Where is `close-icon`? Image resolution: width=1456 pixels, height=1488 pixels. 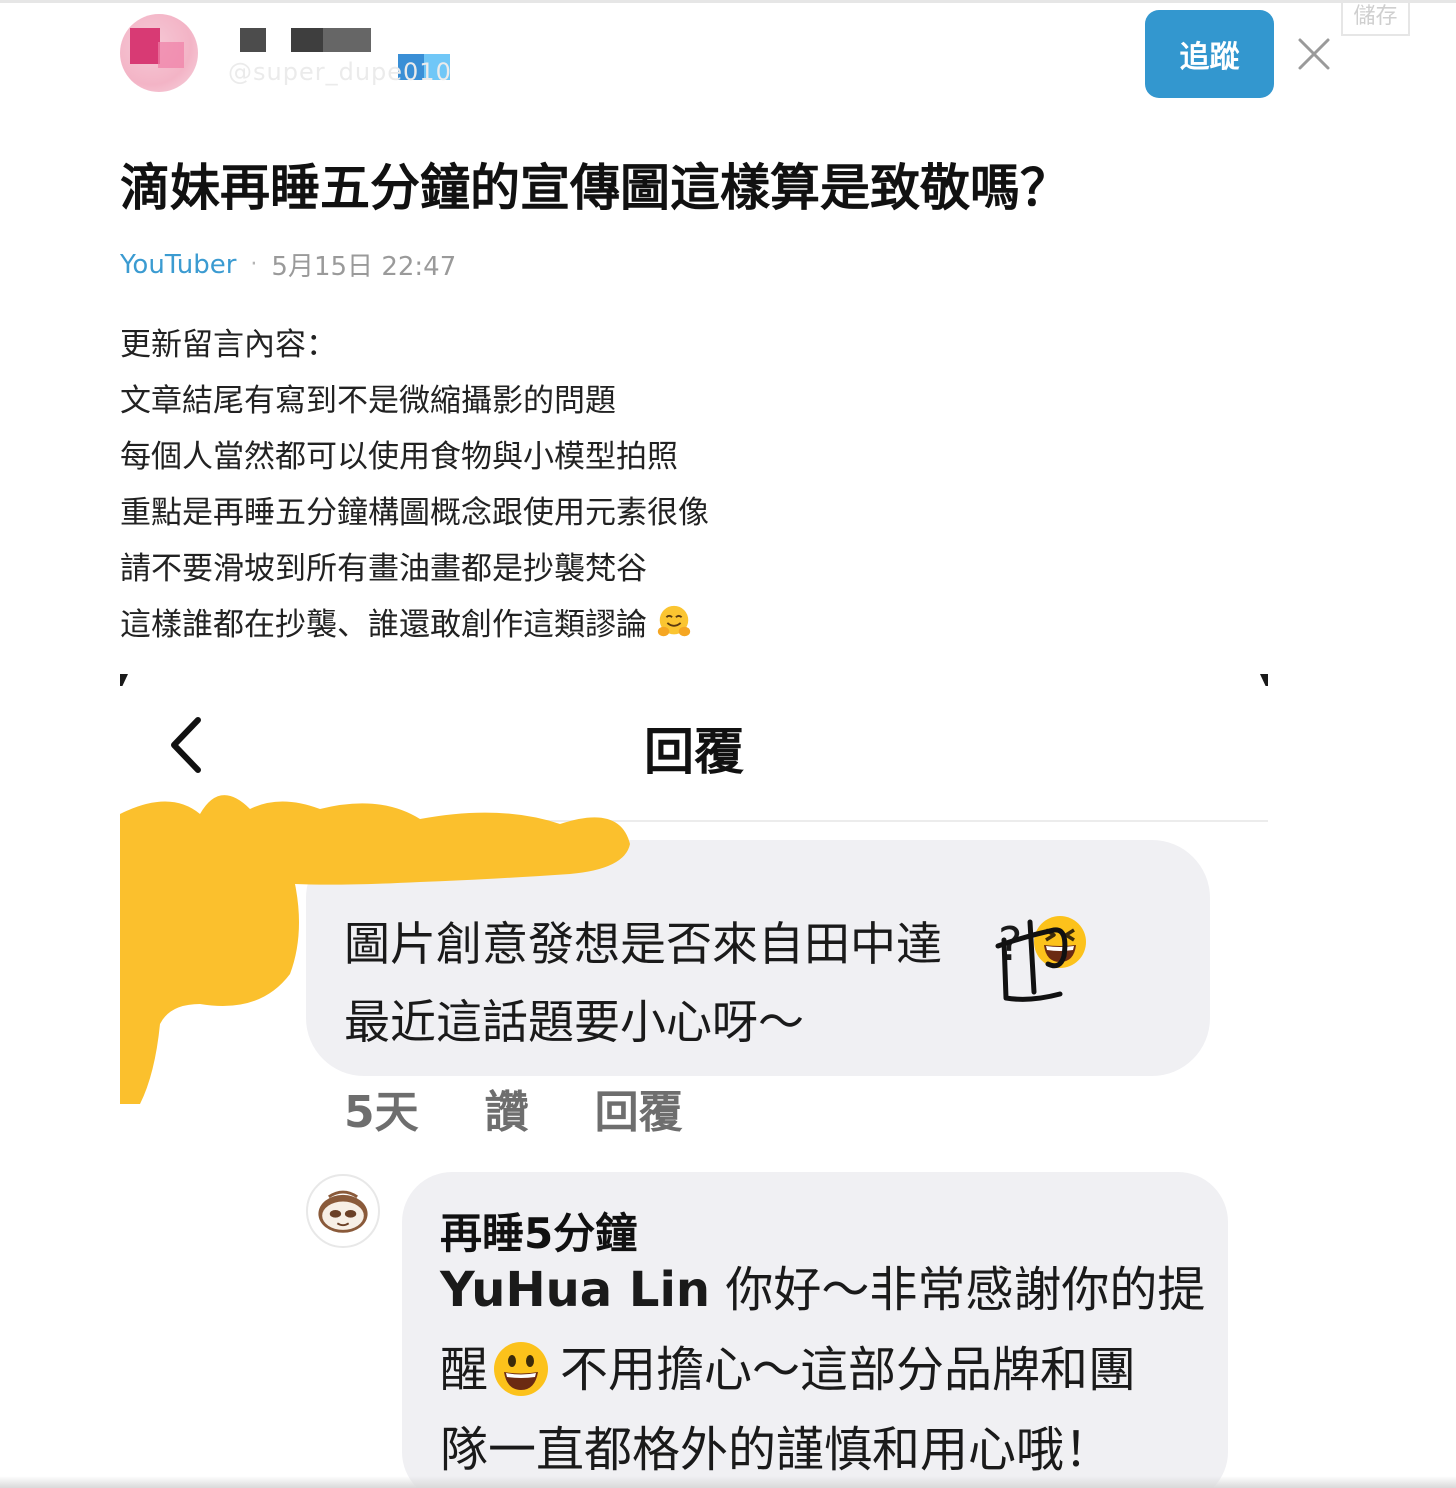
close-icon is located at coordinates (1314, 54).